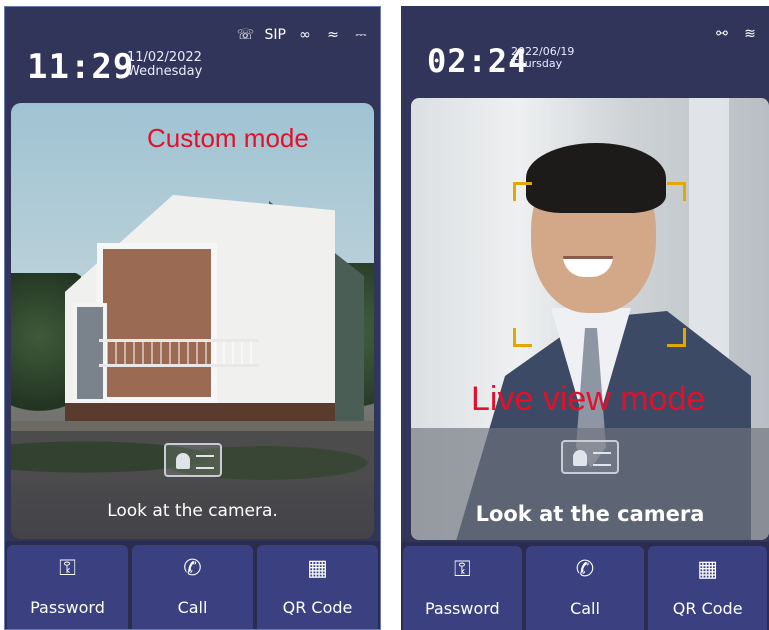  Describe the element at coordinates (361, 35) in the screenshot. I see `sd-card-icon: ⎓` at that location.